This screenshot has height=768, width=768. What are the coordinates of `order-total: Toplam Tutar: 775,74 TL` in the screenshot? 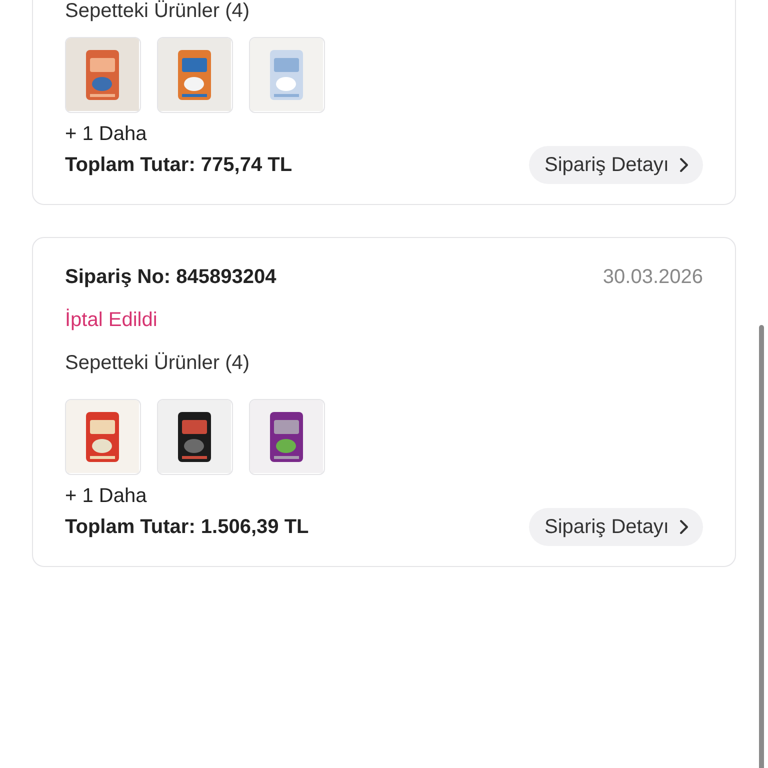 It's located at (178, 165).